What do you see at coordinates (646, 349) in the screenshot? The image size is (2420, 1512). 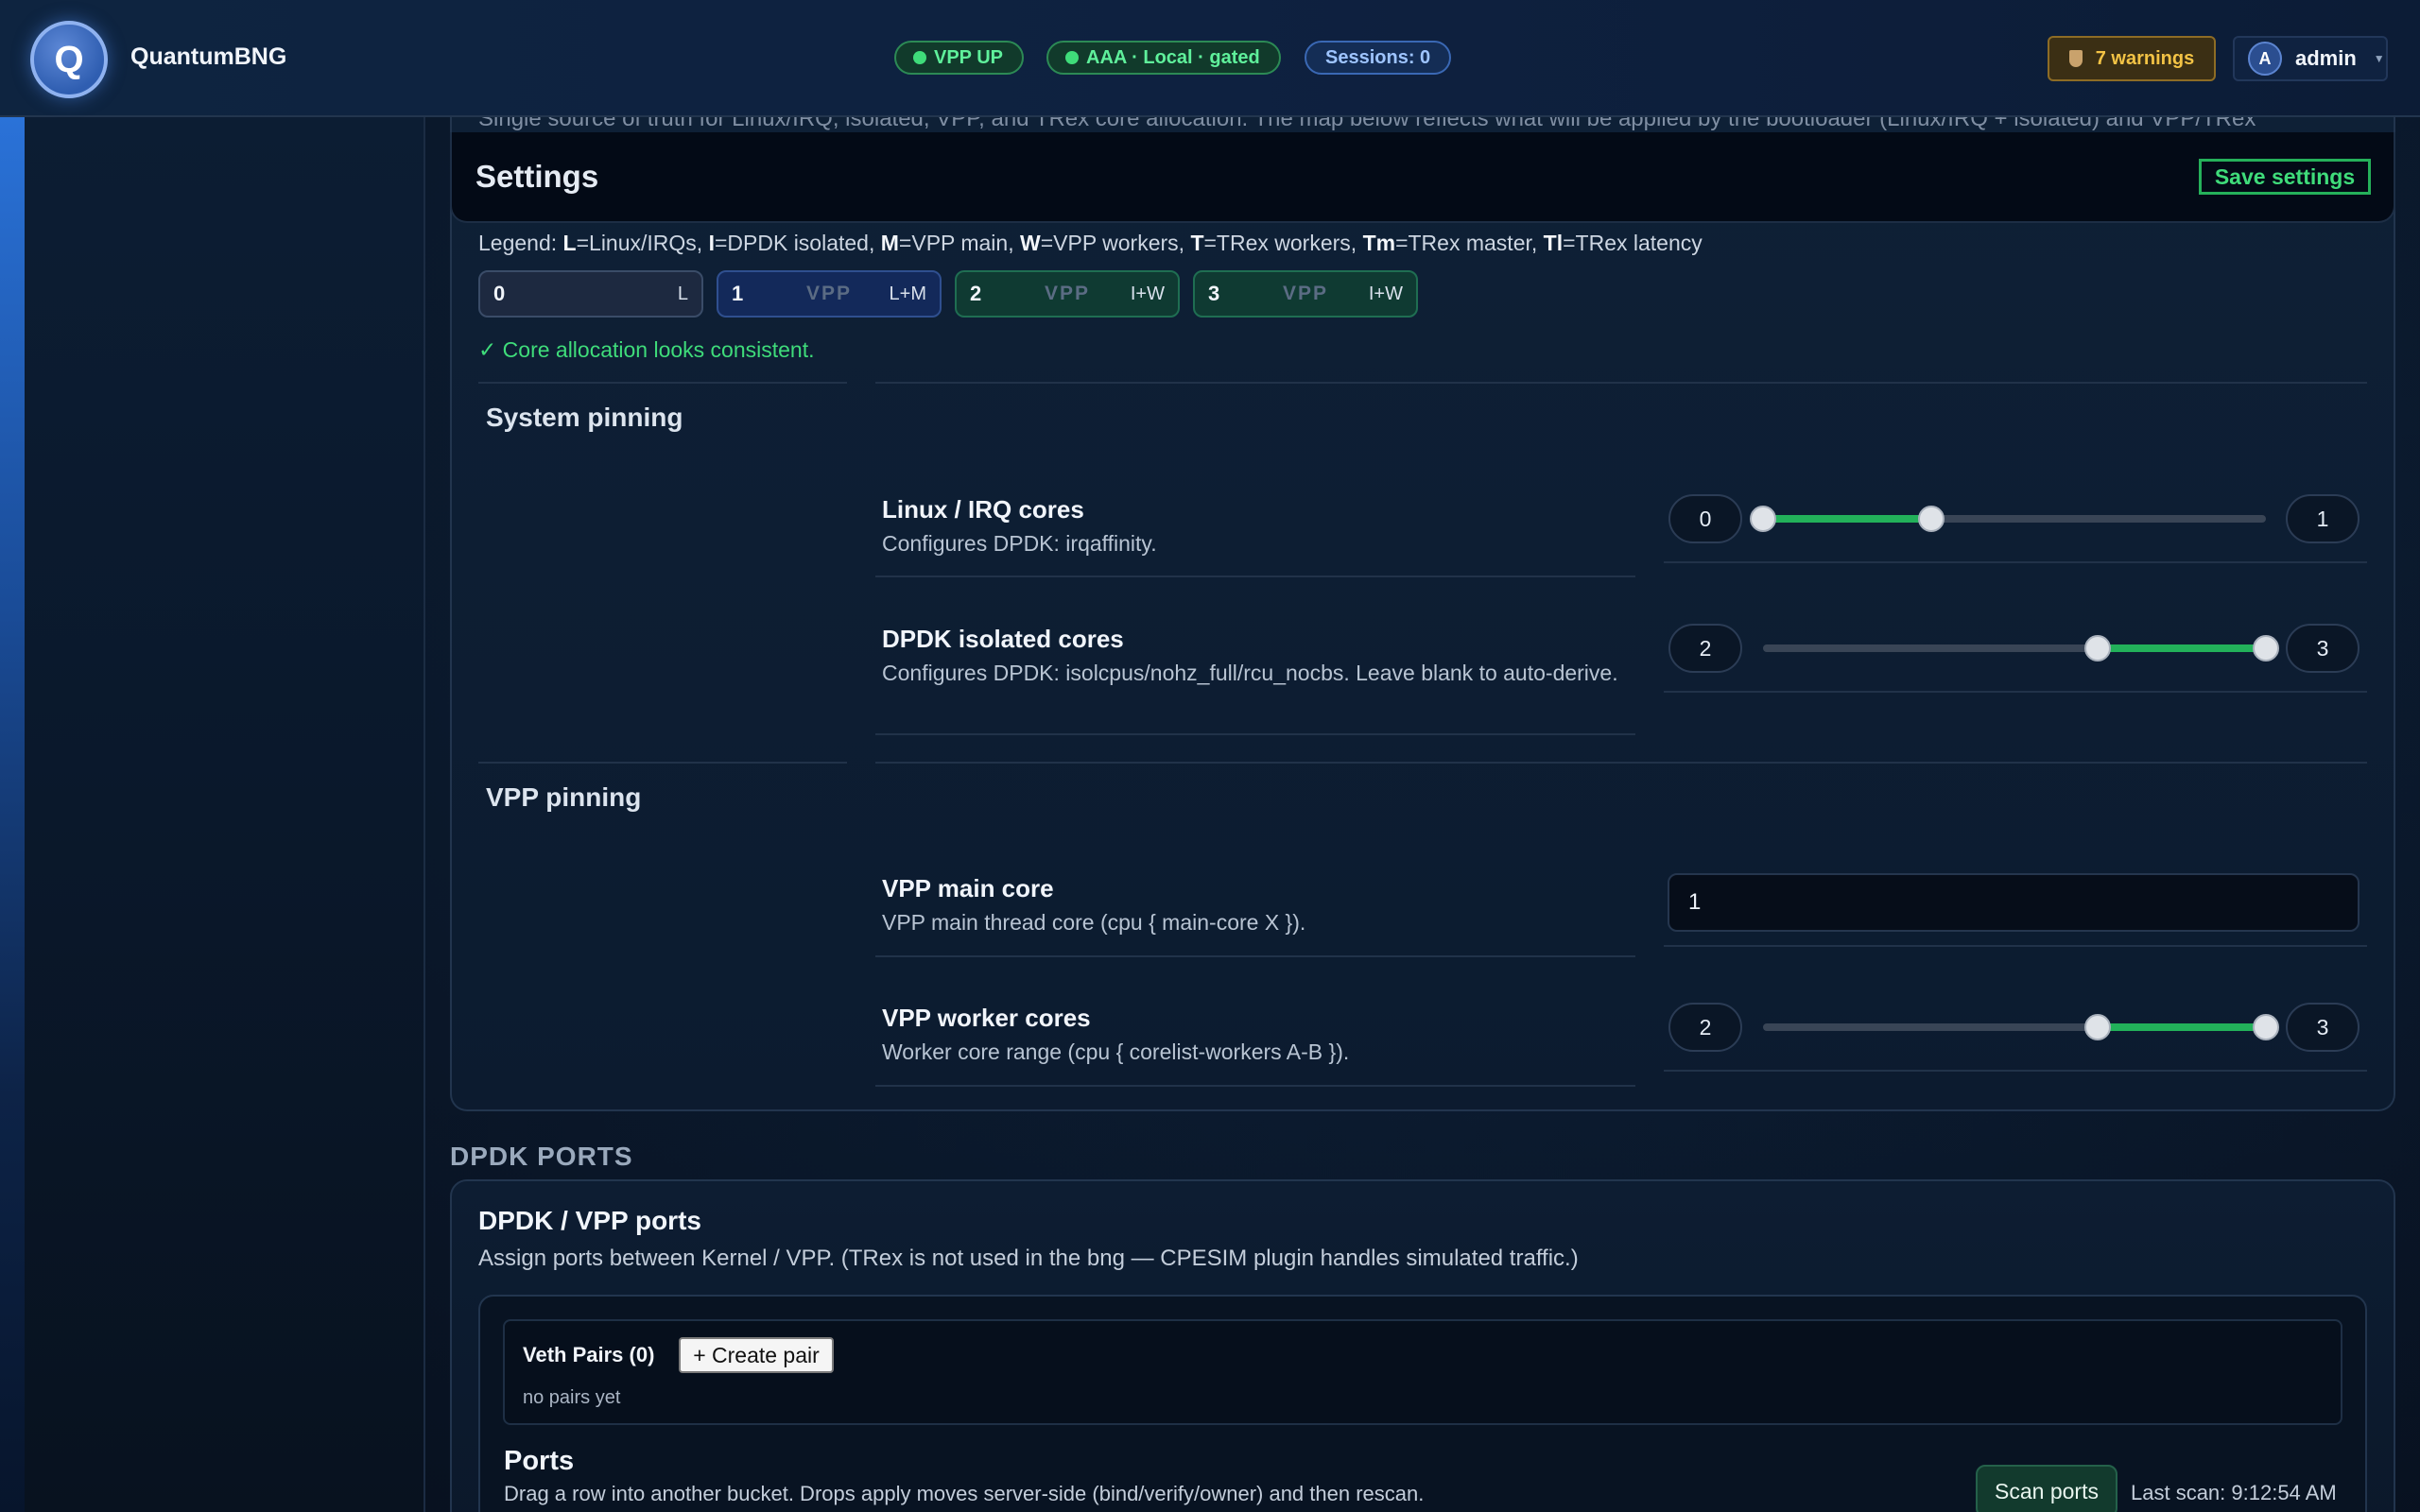 I see `consistency-message: ✓ Core allocation looks consistent.` at bounding box center [646, 349].